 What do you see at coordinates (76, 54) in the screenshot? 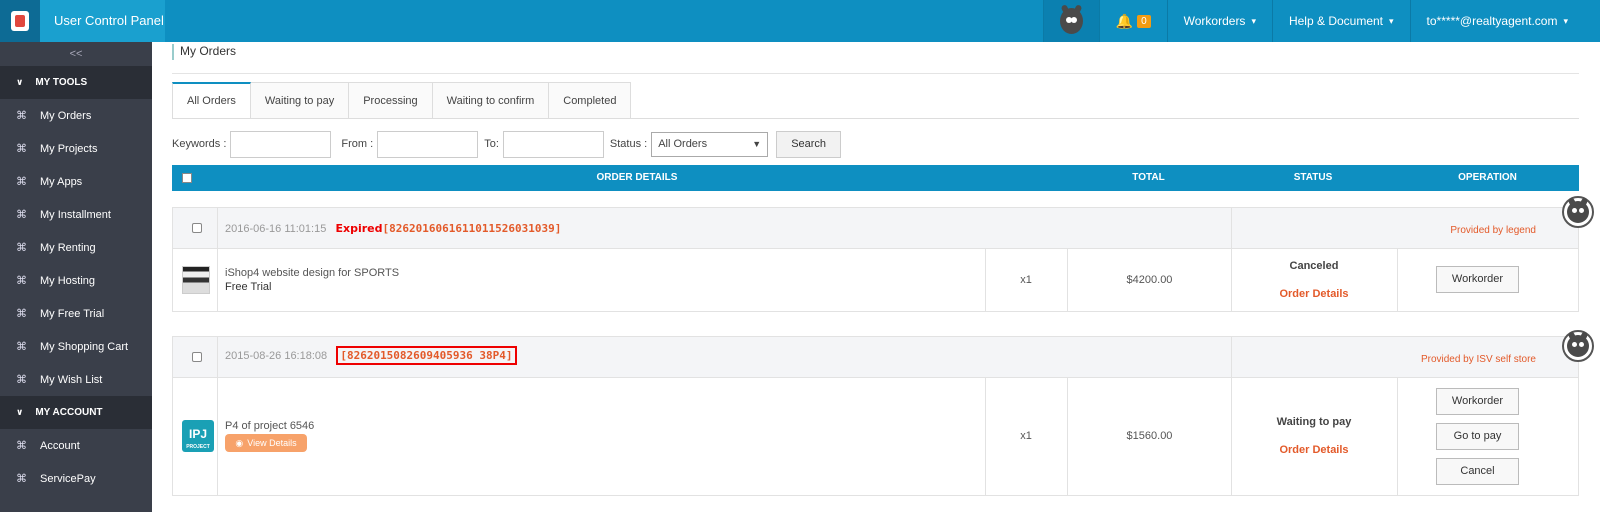
I see `collapse-sidebar-button: <<` at bounding box center [76, 54].